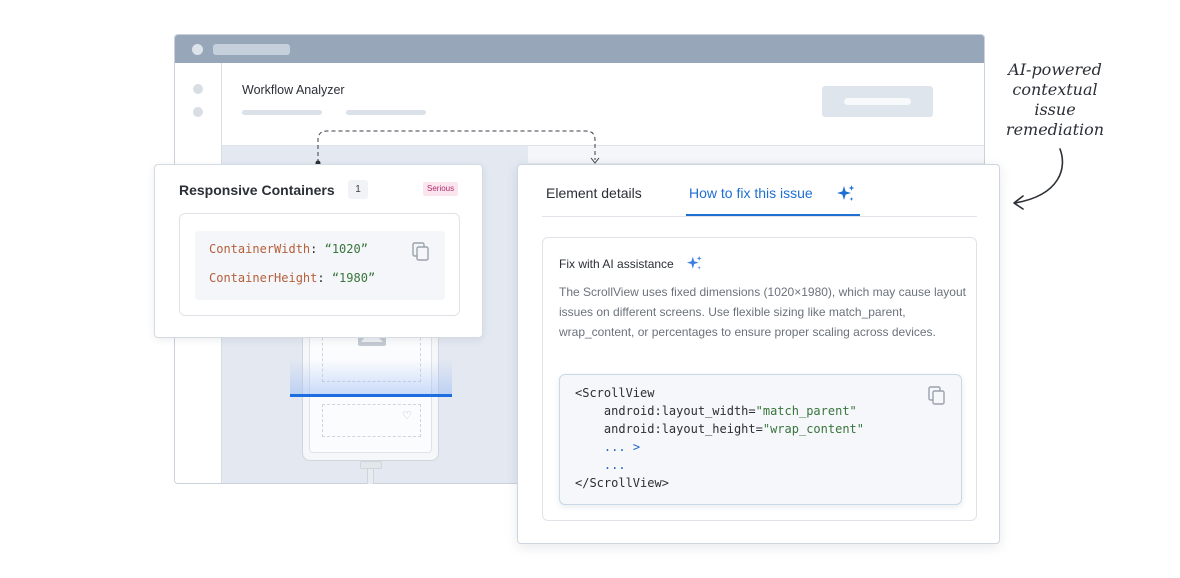 This screenshot has height=578, width=1180. What do you see at coordinates (636, 447) in the screenshot?
I see `xml-bracket: >` at bounding box center [636, 447].